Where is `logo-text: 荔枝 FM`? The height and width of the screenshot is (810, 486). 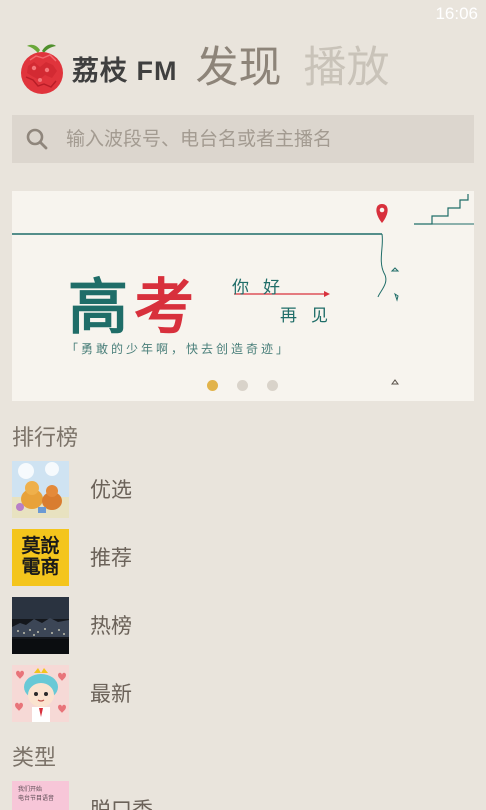 logo-text: 荔枝 FM is located at coordinates (125, 70).